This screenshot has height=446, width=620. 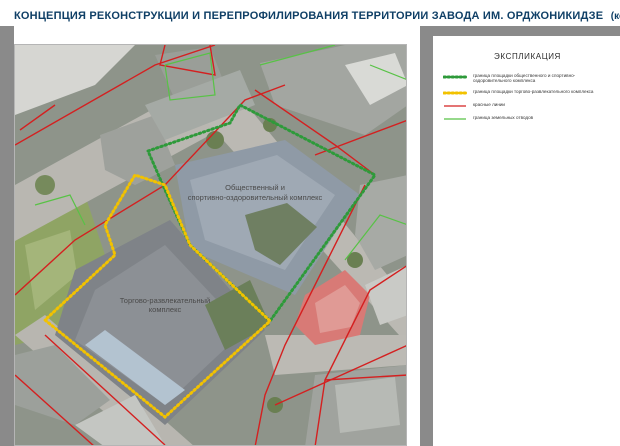 I want to click on building-south-east-roof, so click(x=367, y=405).